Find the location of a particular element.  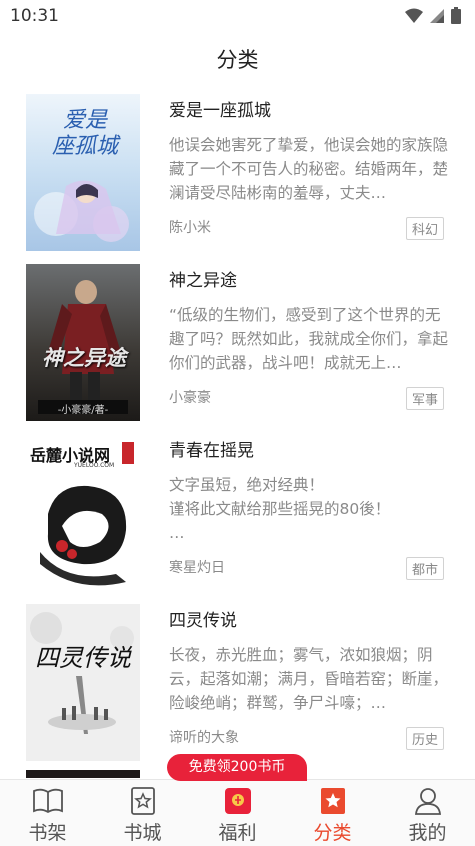

page-title: 分类 is located at coordinates (237, 60).